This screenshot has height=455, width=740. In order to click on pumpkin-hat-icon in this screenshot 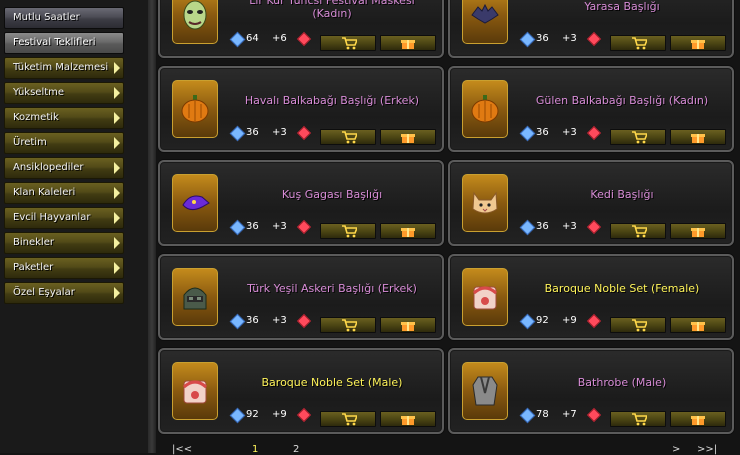, I will do `click(485, 109)`.